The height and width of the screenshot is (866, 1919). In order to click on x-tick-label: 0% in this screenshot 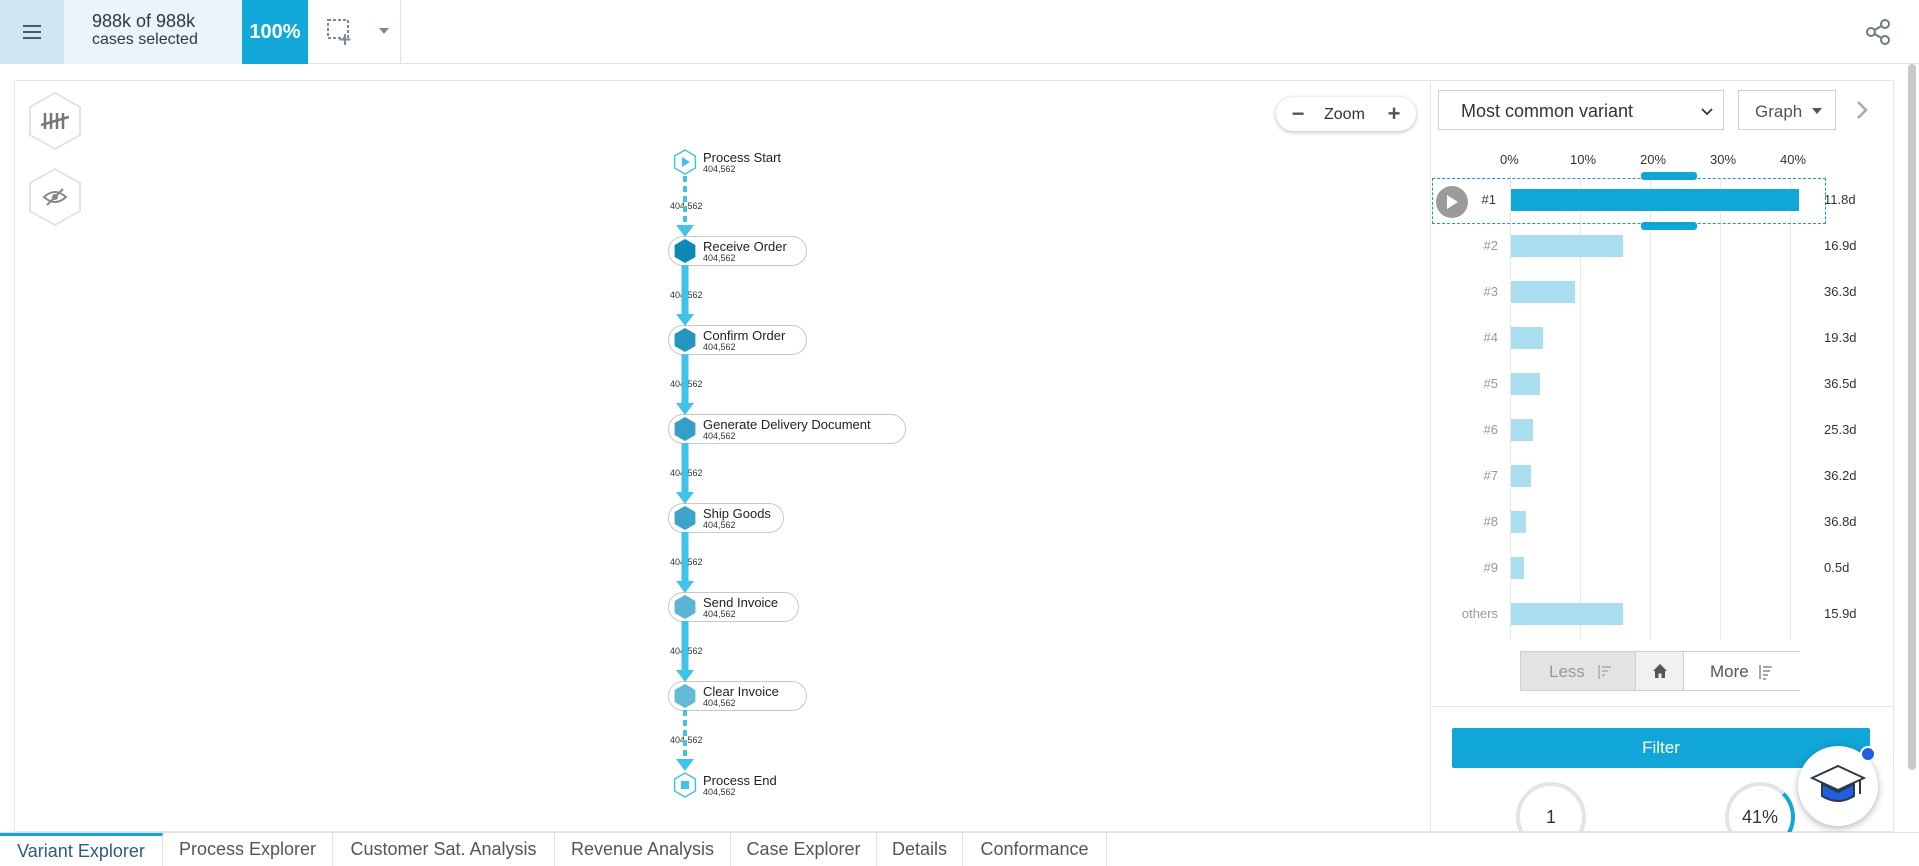, I will do `click(1509, 159)`.